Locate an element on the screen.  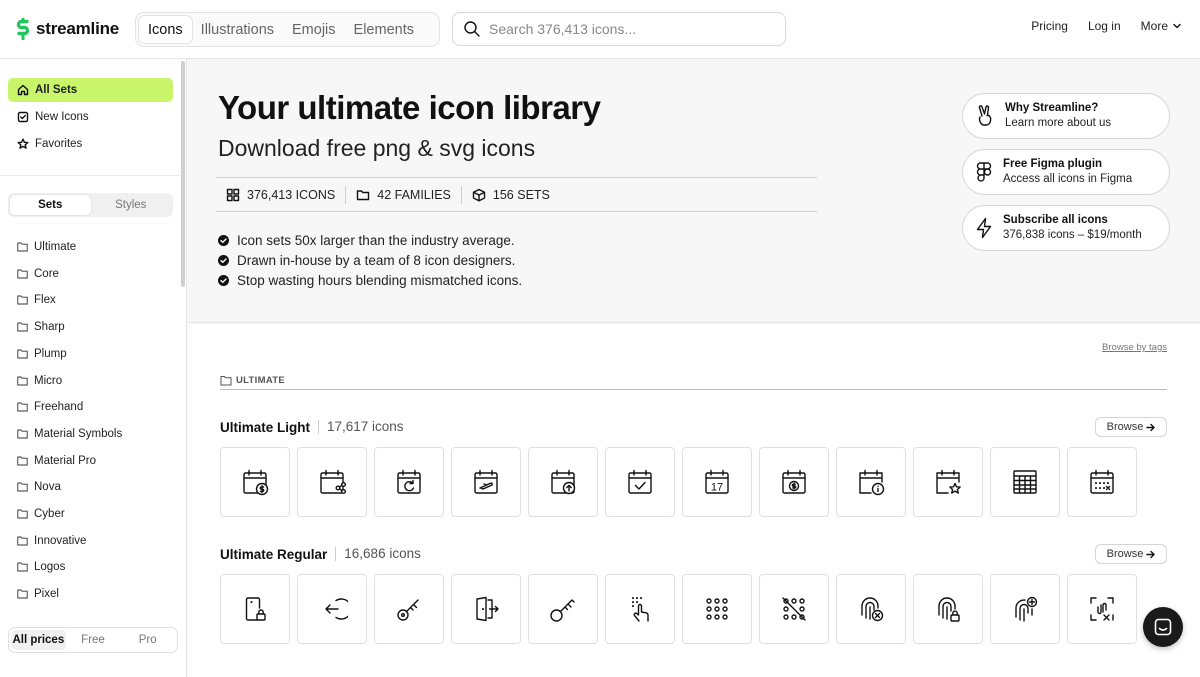
sidebar-set-material-symbols: Material Symbols is located at coordinates (69, 434).